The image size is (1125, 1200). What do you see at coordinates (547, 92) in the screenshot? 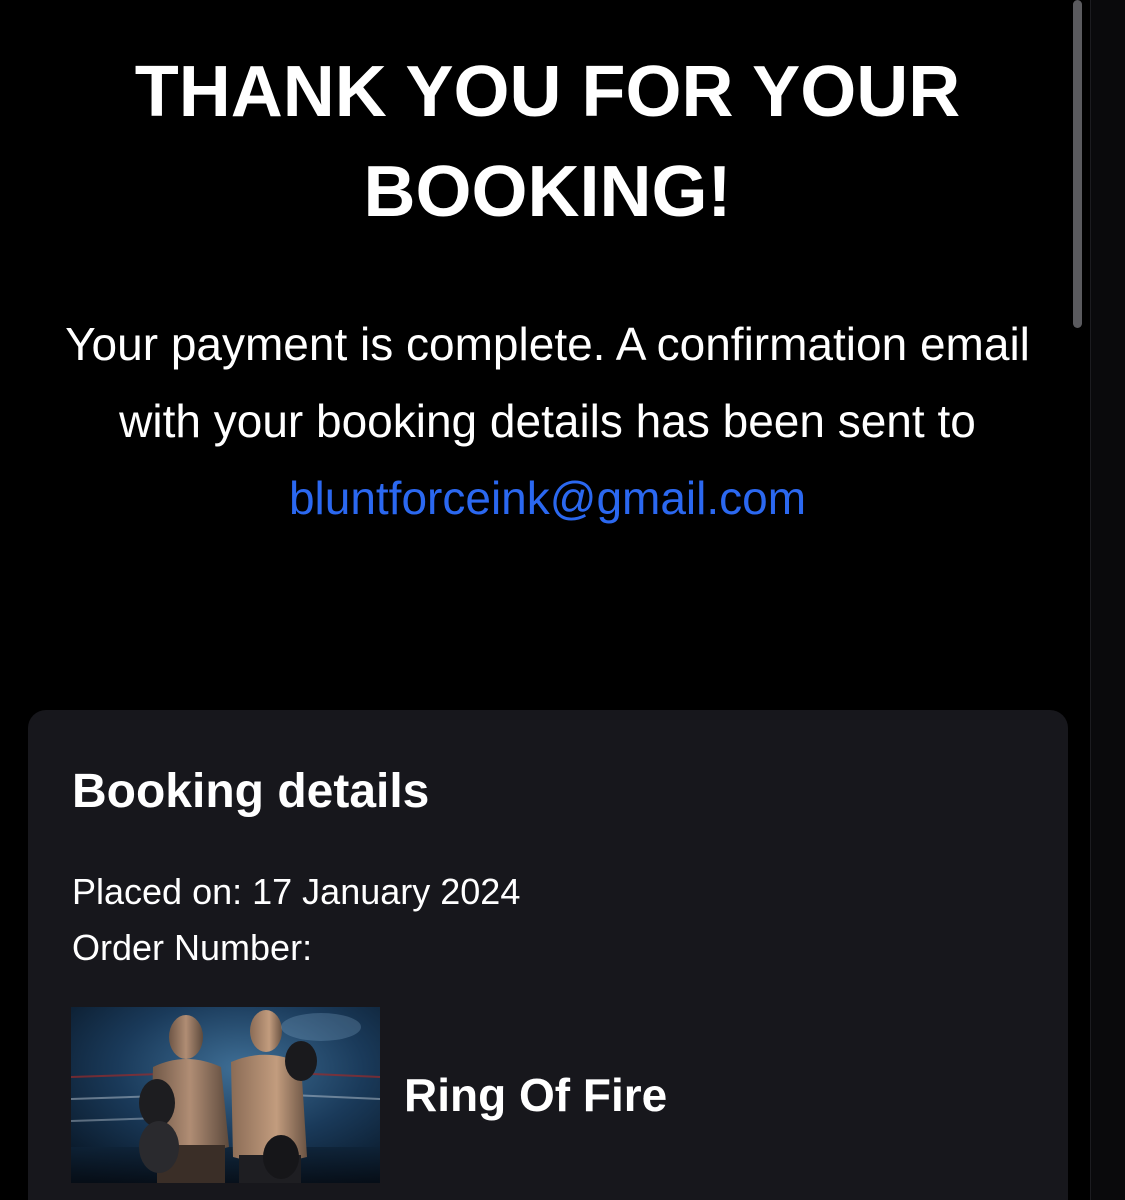
I see `page-title-line-1: THANK YOU FOR YOUR` at bounding box center [547, 92].